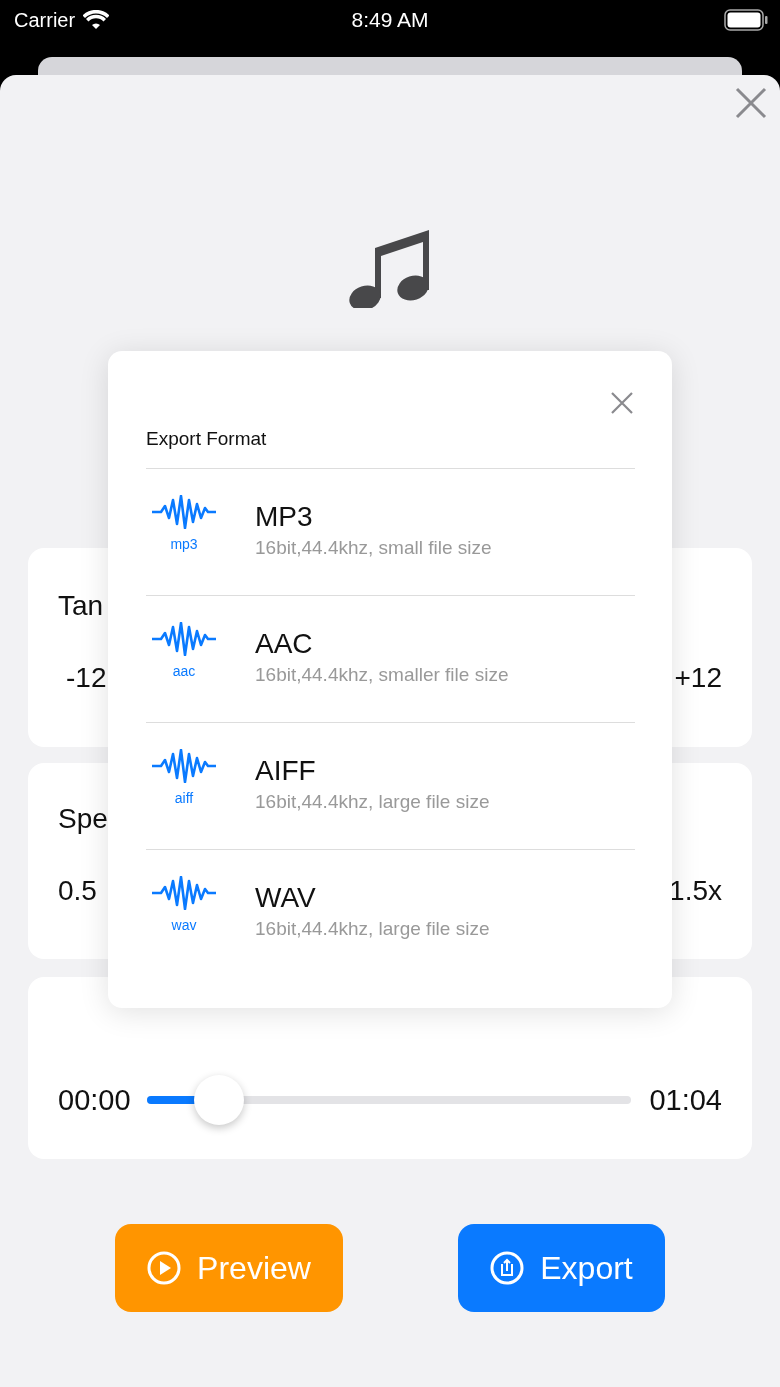 The width and height of the screenshot is (780, 1387). I want to click on min-value: -12, so click(86, 678).